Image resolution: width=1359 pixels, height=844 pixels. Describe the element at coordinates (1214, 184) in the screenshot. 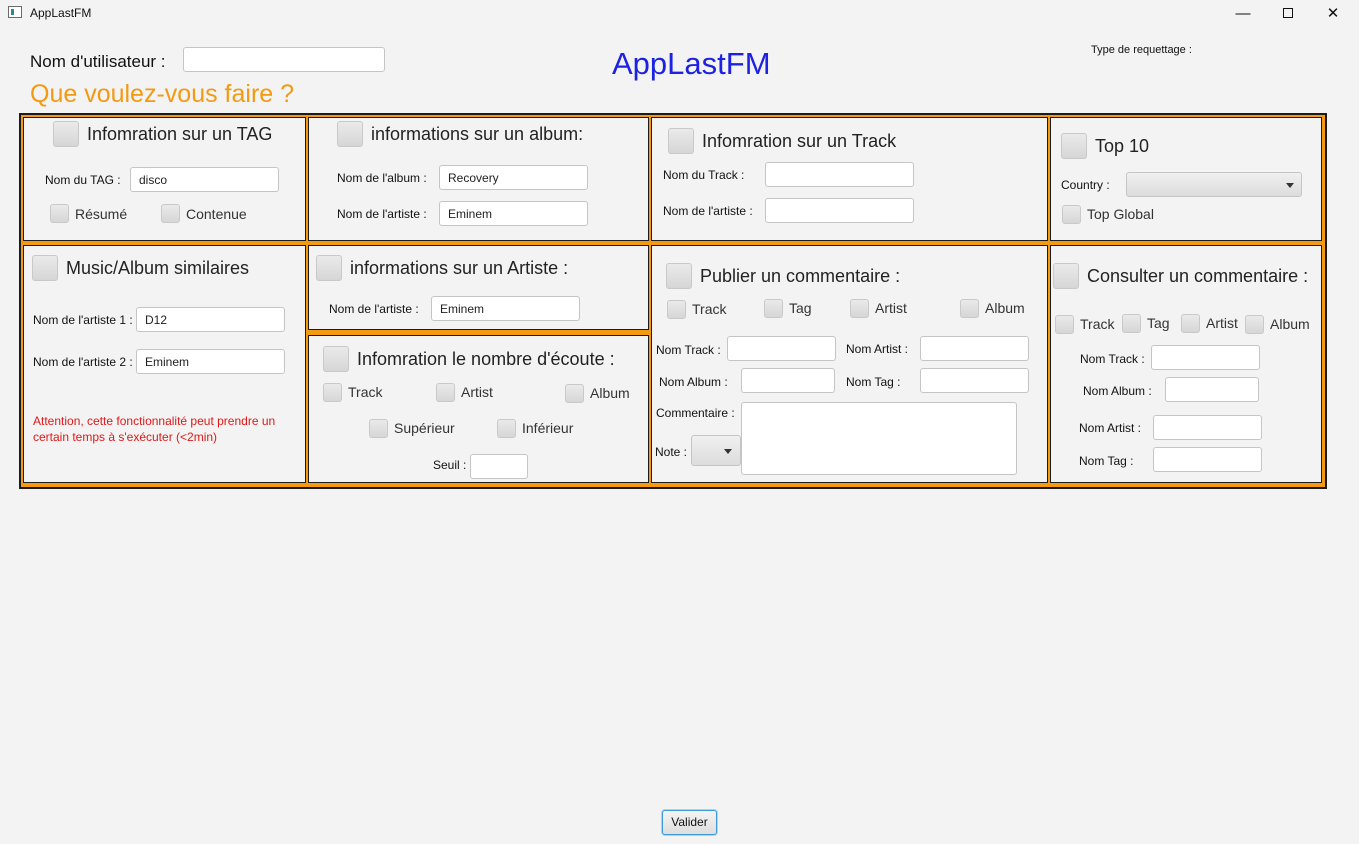

I see `country-select` at that location.